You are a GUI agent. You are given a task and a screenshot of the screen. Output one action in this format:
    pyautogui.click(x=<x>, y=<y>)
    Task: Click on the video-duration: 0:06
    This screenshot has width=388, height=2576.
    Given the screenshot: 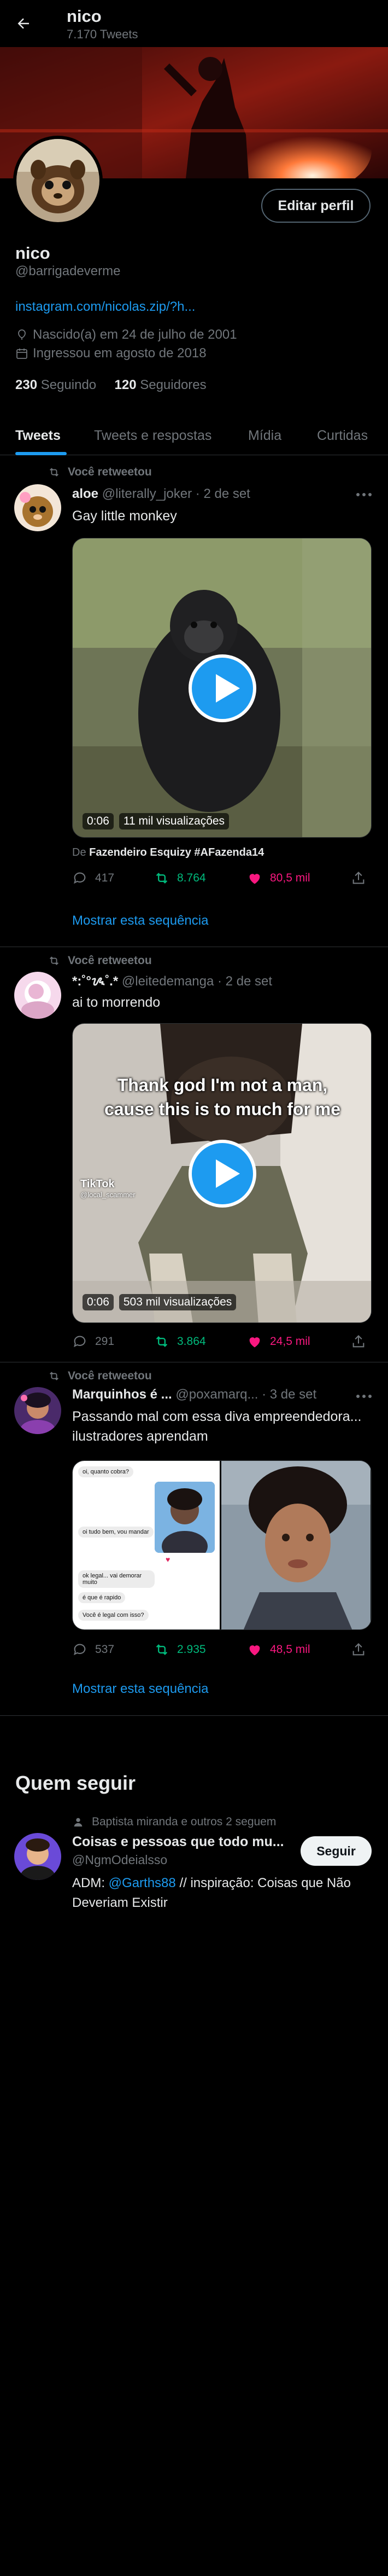 What is the action you would take?
    pyautogui.click(x=99, y=821)
    